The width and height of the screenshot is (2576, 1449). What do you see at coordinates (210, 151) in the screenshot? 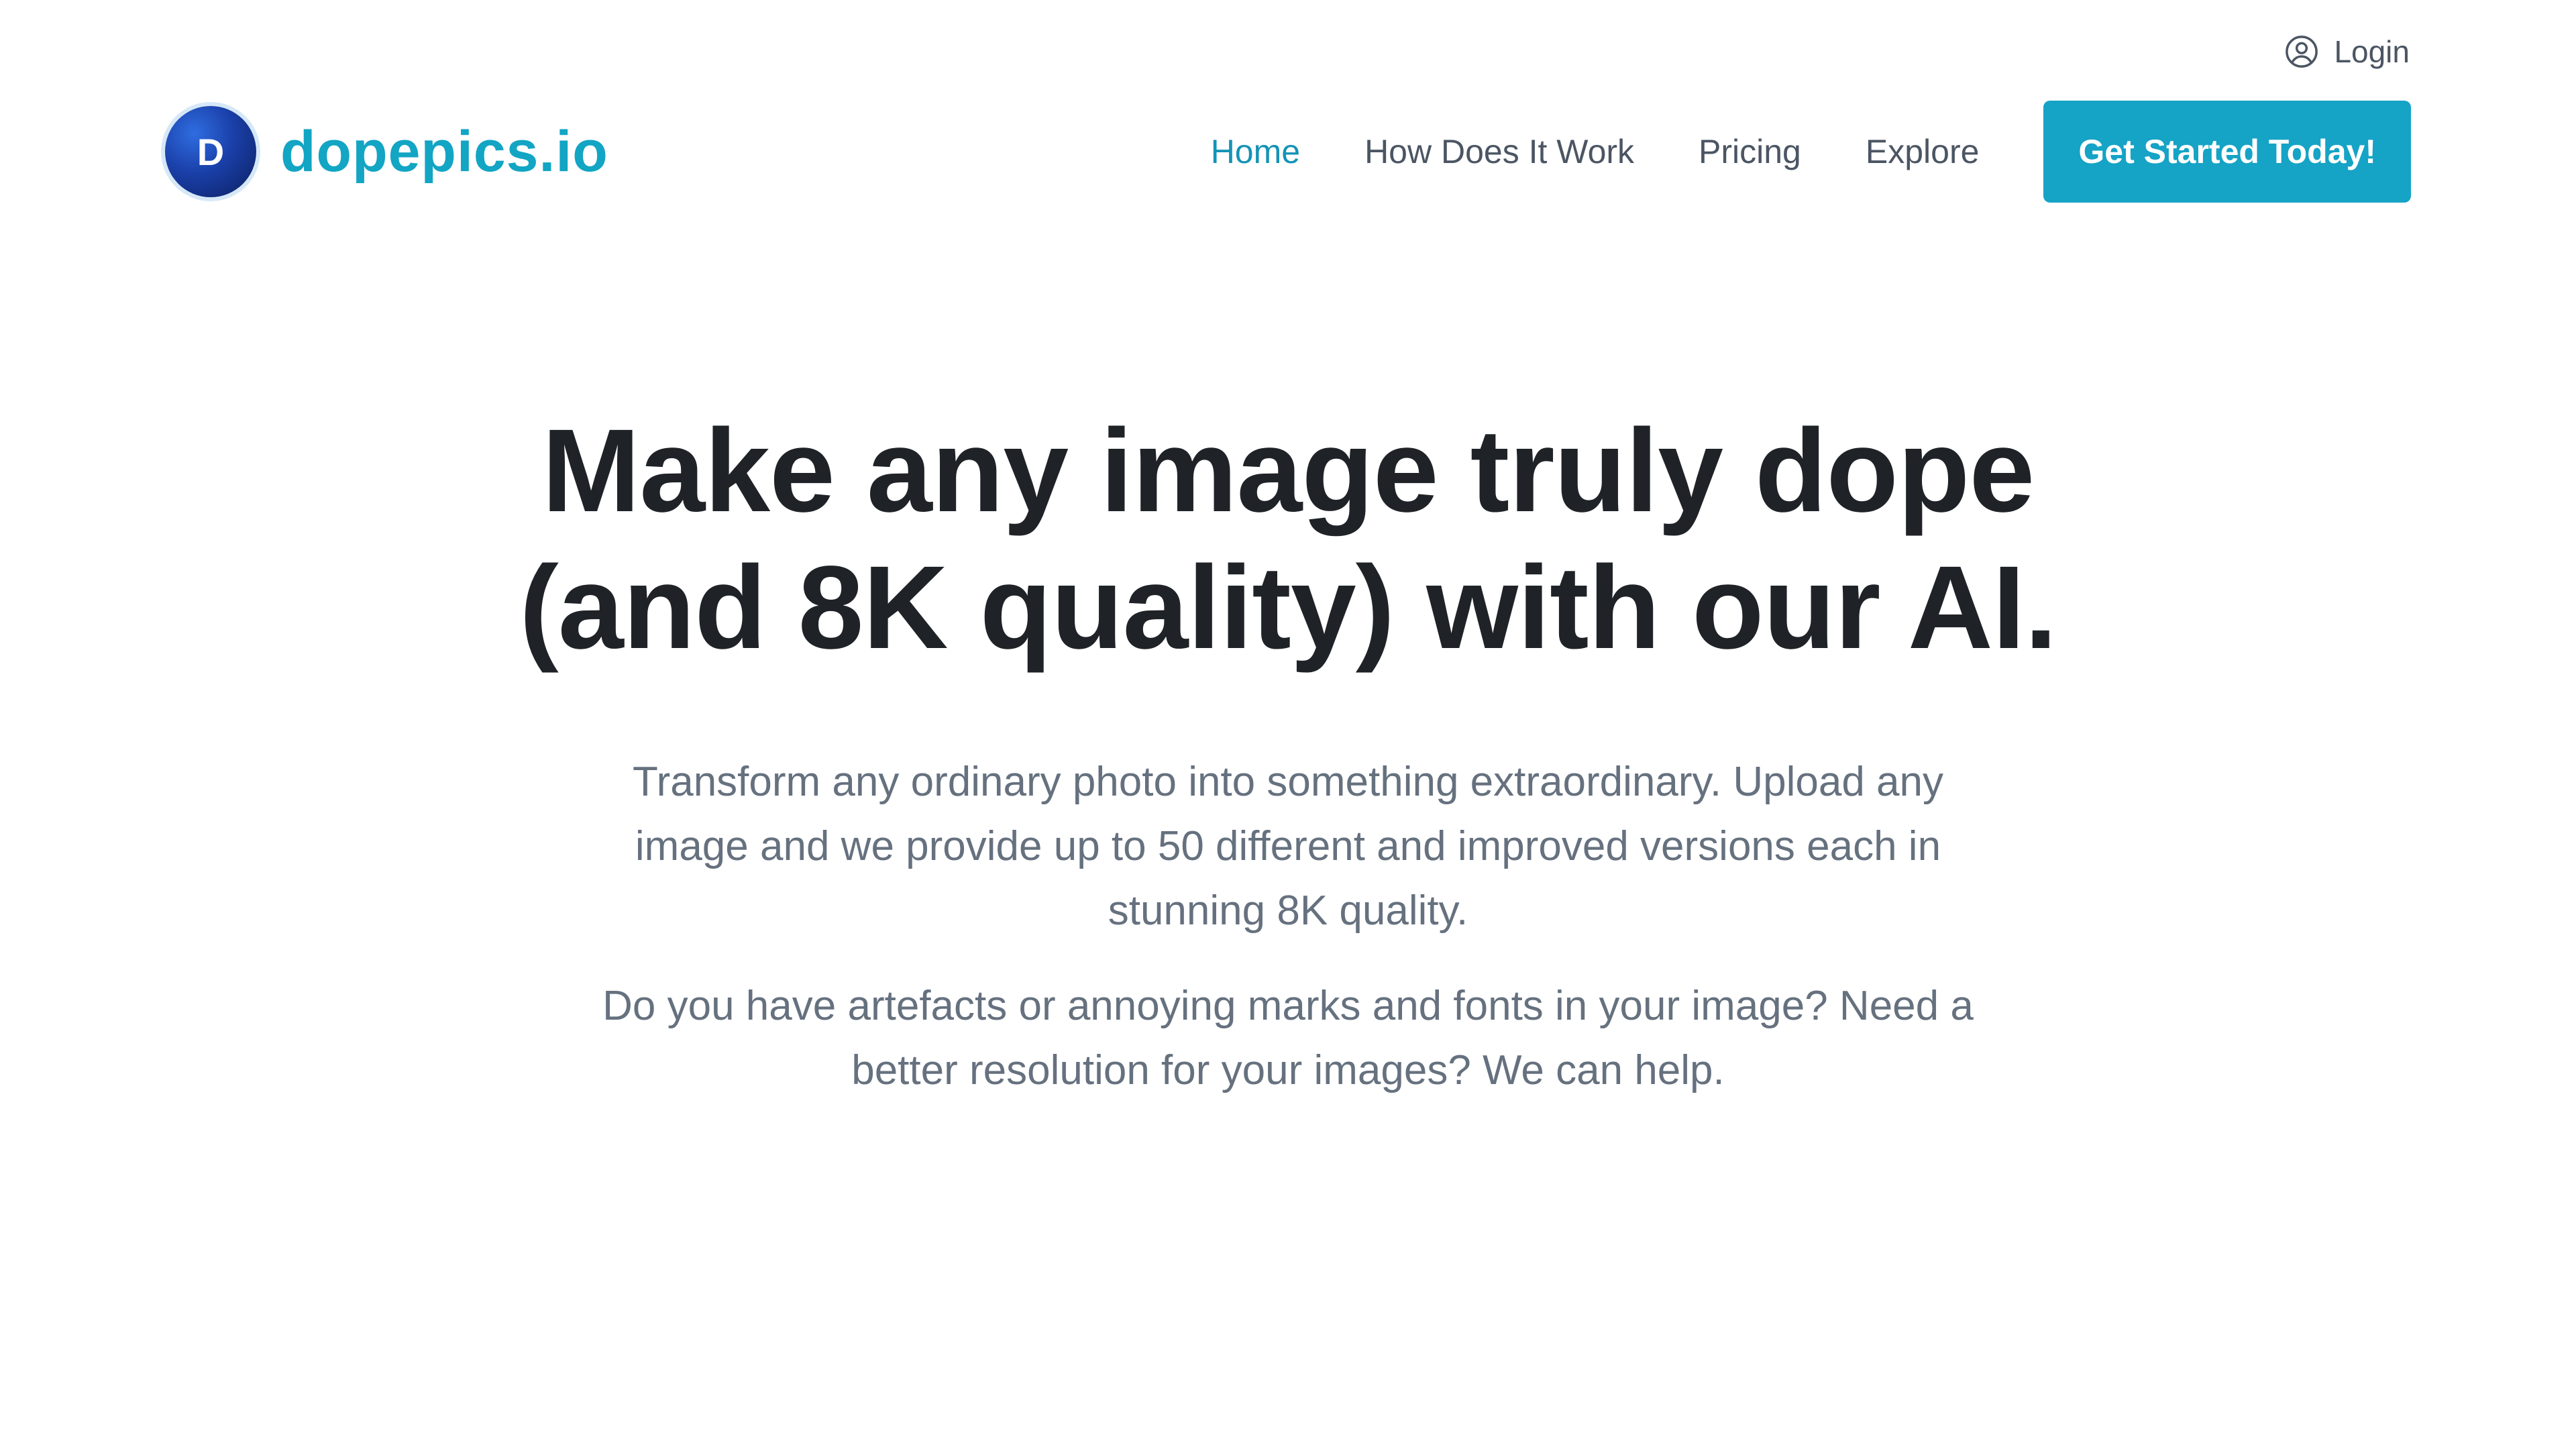
I see `brand-logo-icon: D` at bounding box center [210, 151].